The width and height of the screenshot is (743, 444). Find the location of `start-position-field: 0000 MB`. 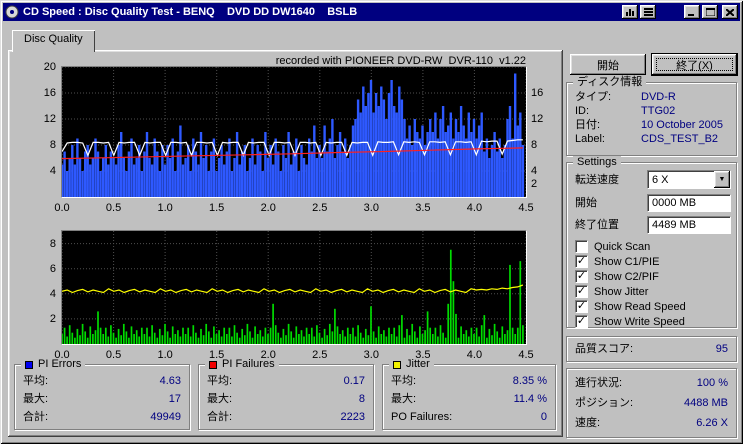

start-position-field: 0000 MB is located at coordinates (689, 203).